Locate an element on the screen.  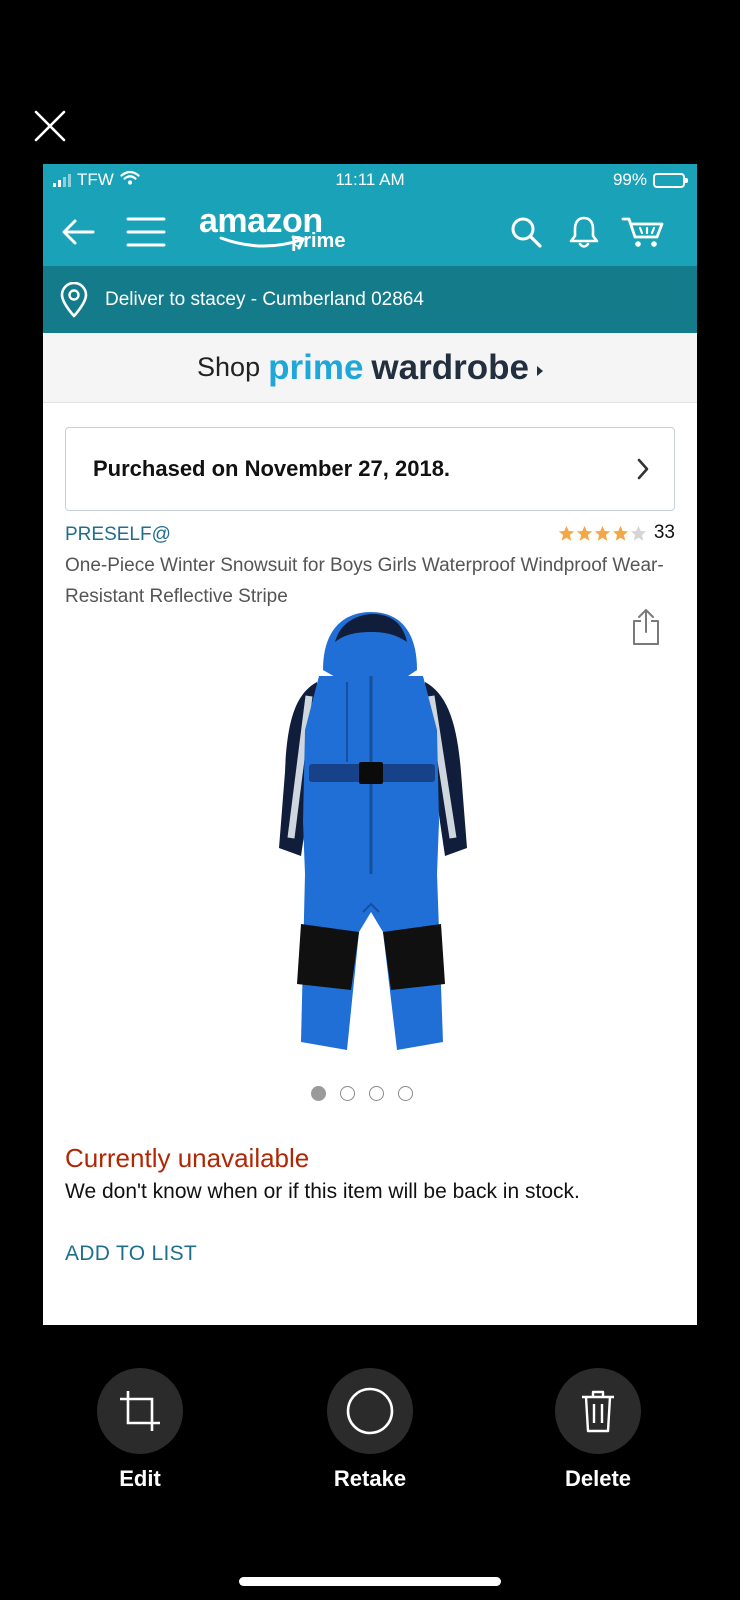
clock: 11:11 AM is located at coordinates (370, 179).